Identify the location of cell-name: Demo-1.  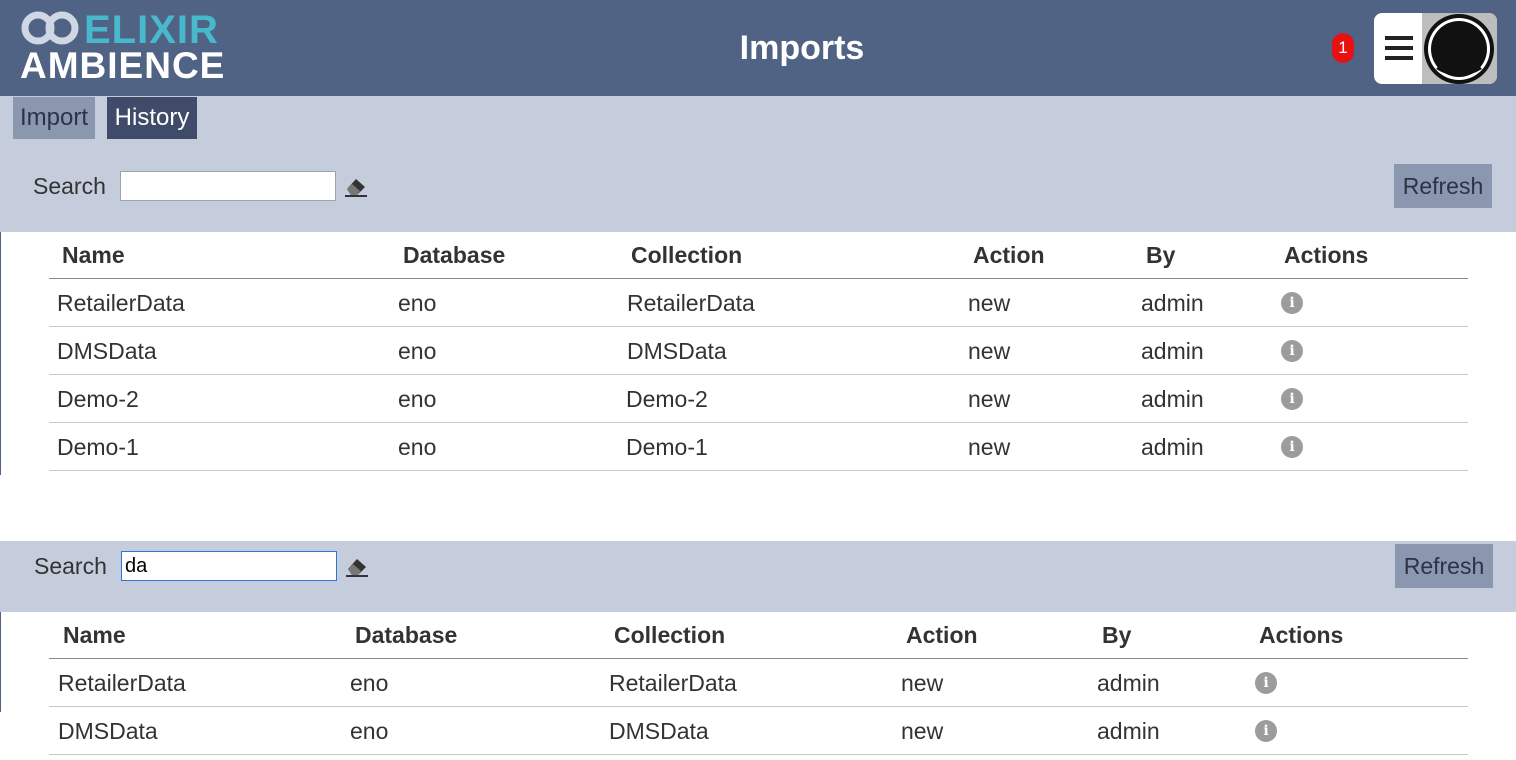
(98, 447).